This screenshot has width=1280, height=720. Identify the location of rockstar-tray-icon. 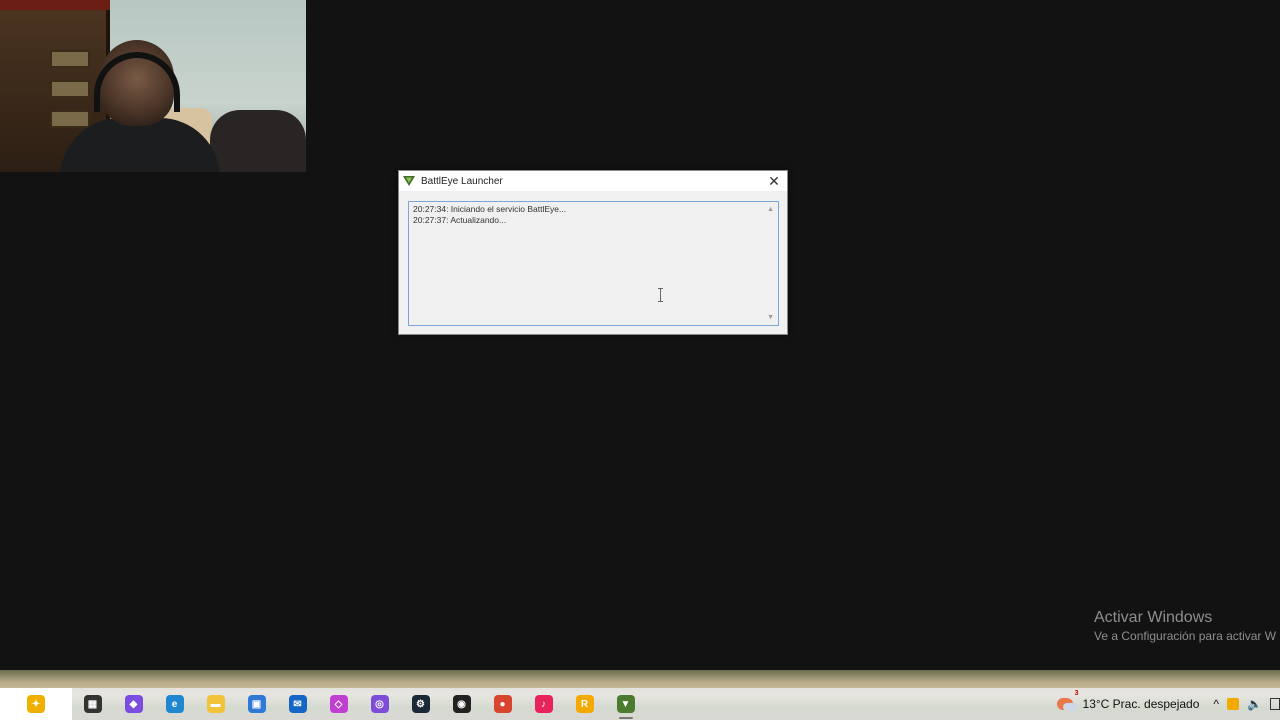
(1233, 704).